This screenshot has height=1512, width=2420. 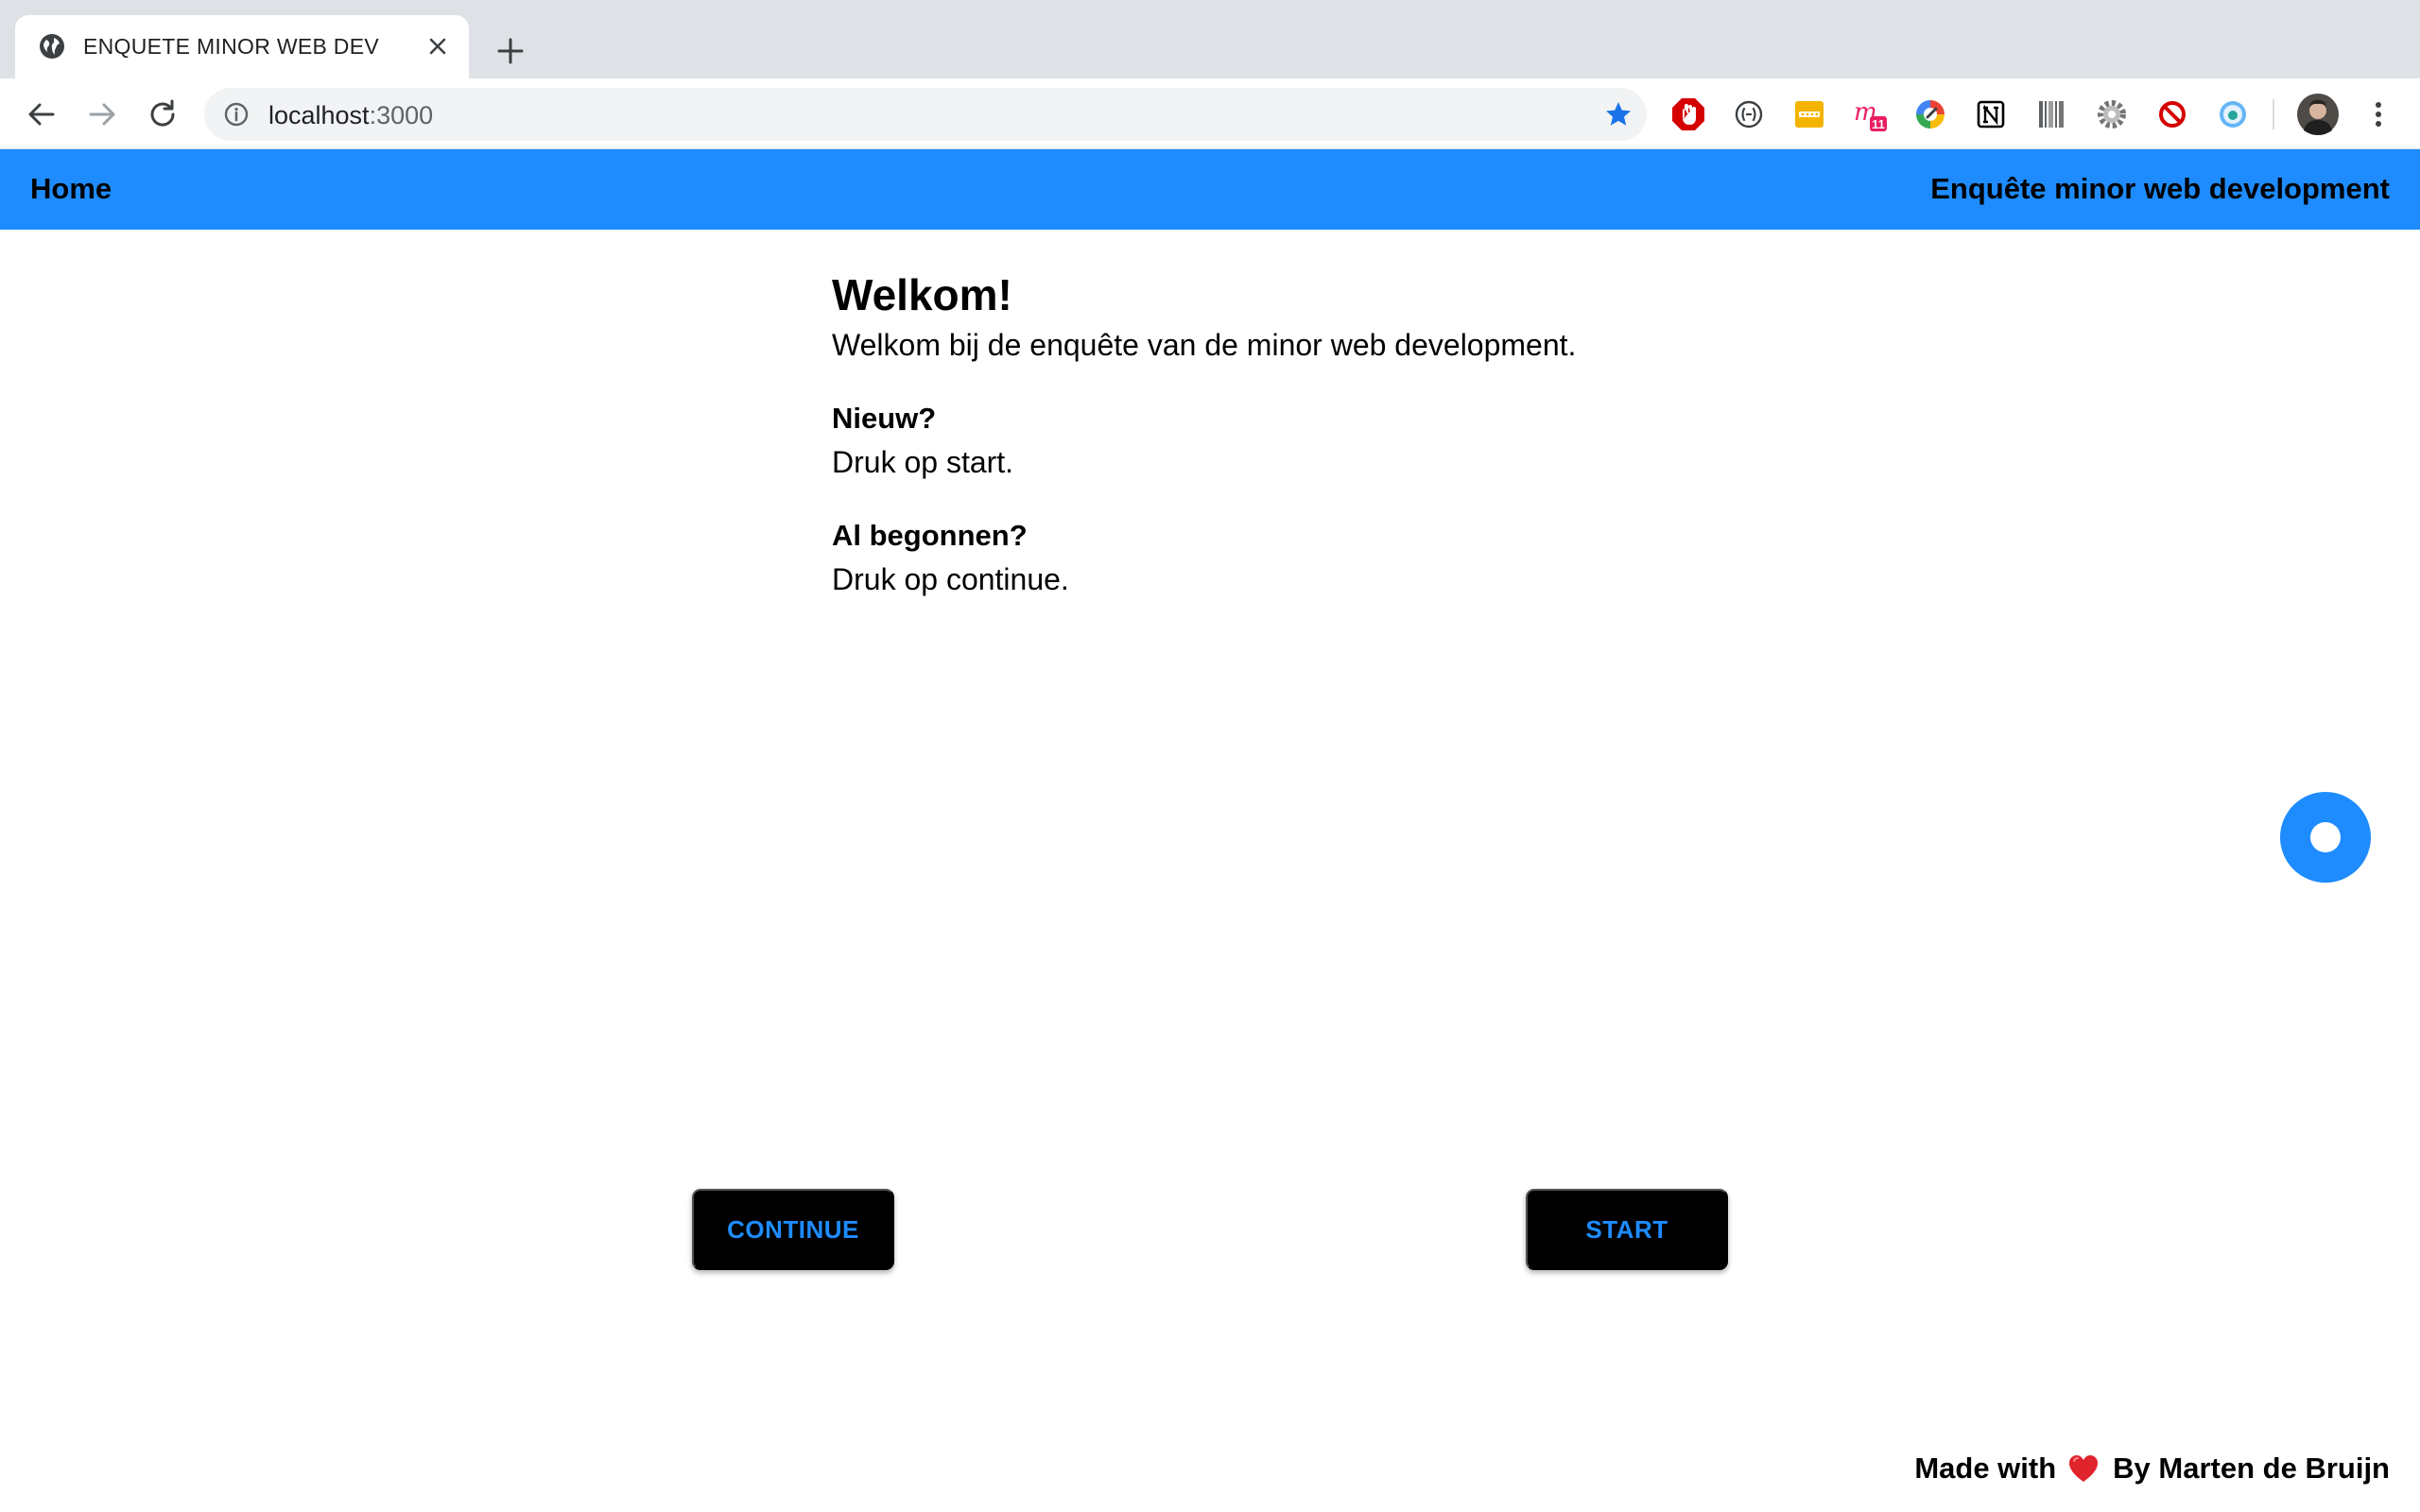 I want to click on app-header: Home Enquête minor web development, so click(x=1210, y=189).